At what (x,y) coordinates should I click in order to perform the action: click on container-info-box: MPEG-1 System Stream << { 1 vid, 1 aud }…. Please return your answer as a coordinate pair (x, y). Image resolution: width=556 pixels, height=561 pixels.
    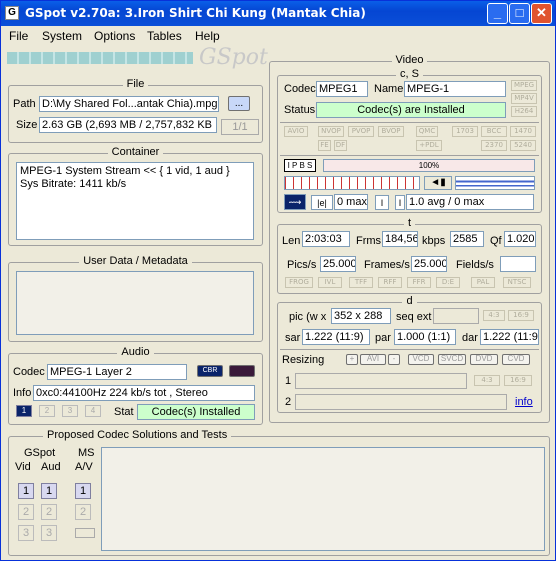
    Looking at the image, I should click on (135, 201).